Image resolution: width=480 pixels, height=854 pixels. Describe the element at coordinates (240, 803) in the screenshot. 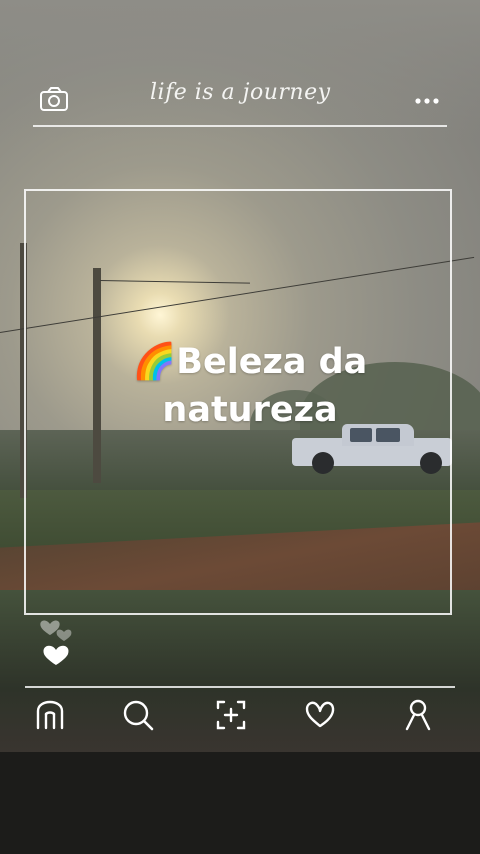

I see `bottom-dark-area` at that location.